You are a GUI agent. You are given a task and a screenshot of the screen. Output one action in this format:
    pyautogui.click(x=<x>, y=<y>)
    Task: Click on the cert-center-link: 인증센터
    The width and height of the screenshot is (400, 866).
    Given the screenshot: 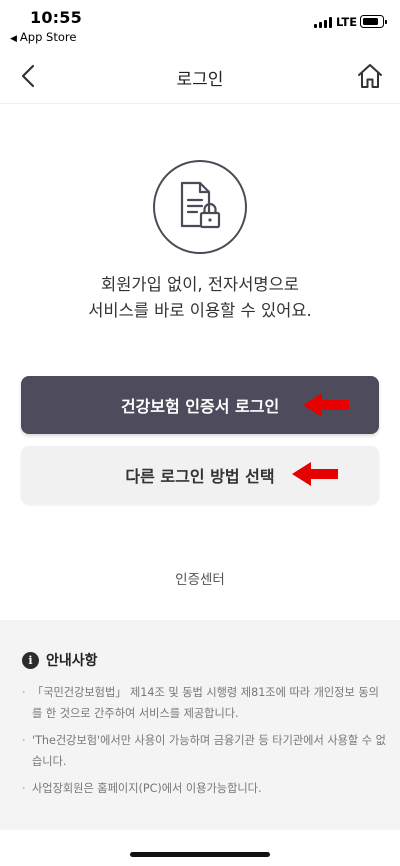 What is the action you would take?
    pyautogui.click(x=200, y=578)
    